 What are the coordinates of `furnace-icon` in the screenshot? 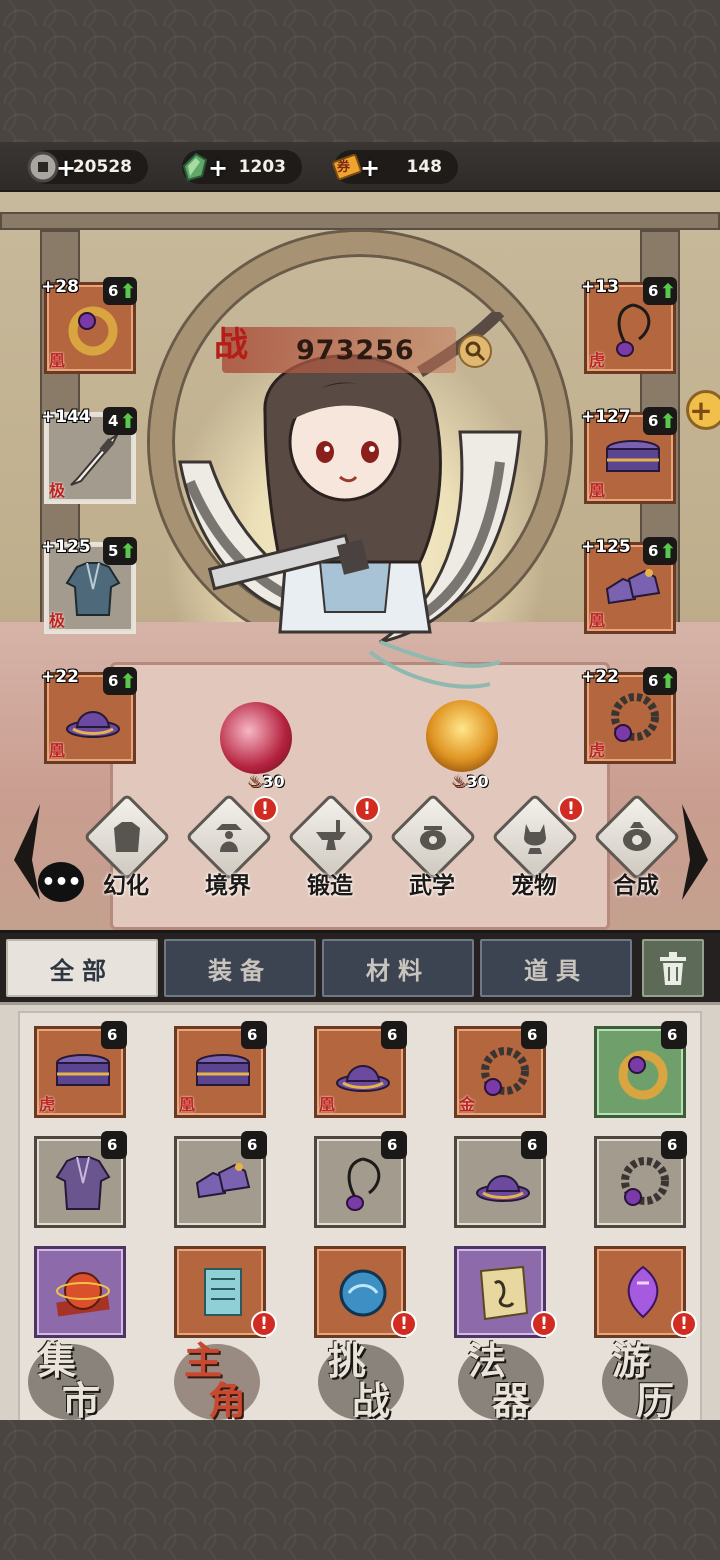 It's located at (637, 836).